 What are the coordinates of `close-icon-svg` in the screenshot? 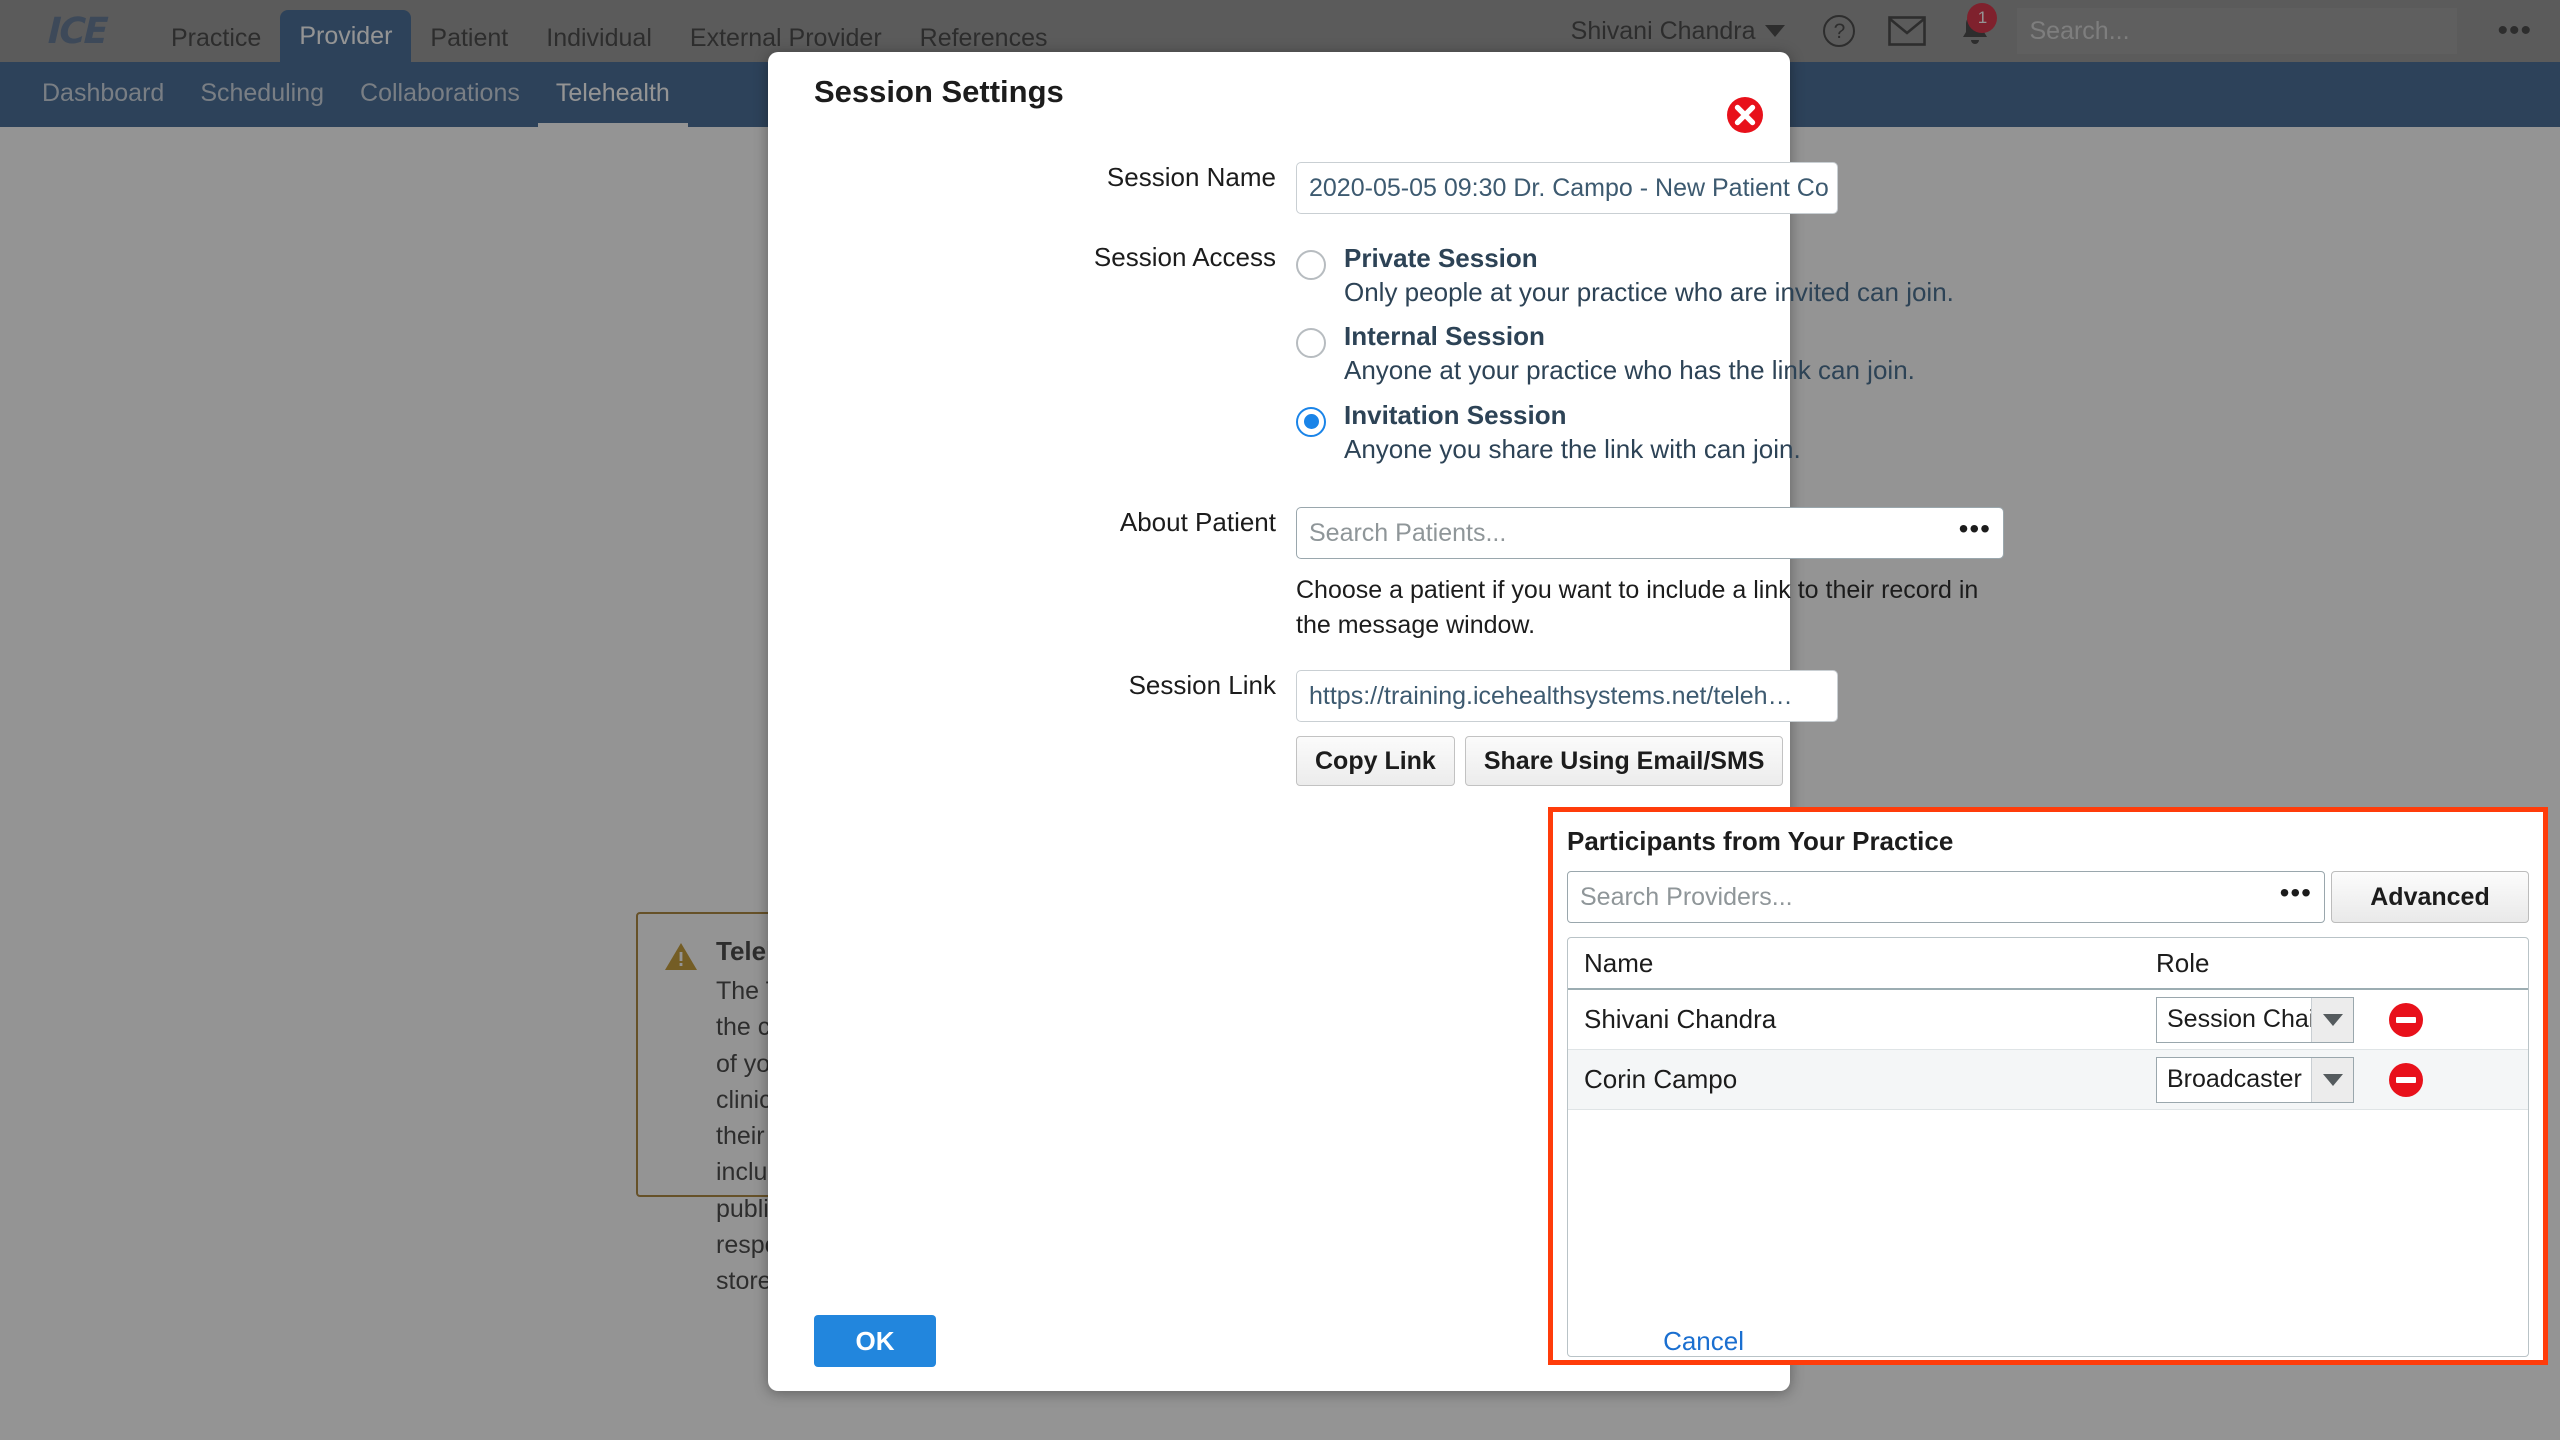 It's located at (1745, 115).